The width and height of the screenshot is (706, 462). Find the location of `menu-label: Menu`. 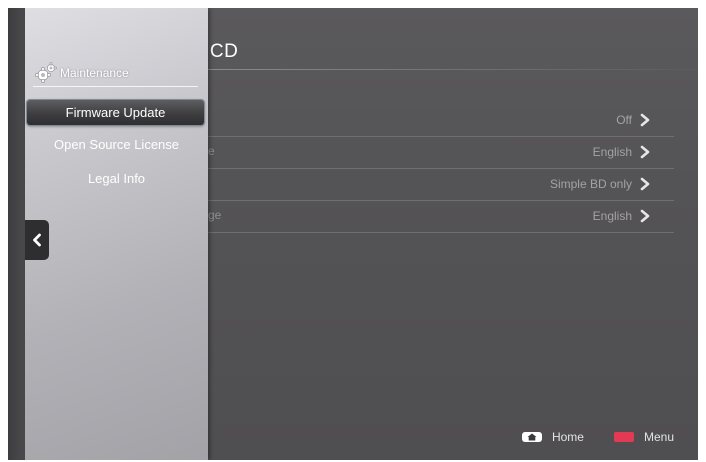

menu-label: Menu is located at coordinates (658, 437).